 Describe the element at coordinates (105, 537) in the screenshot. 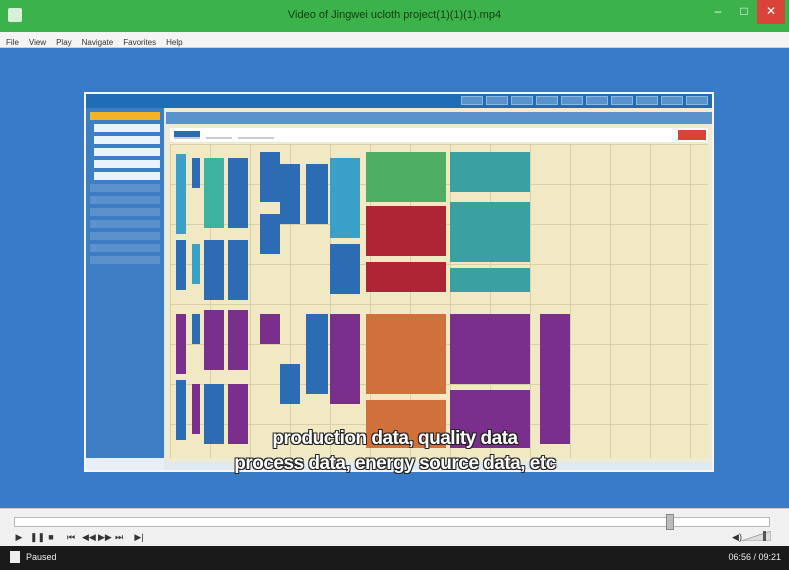

I see `forward-button: ▶▶` at that location.